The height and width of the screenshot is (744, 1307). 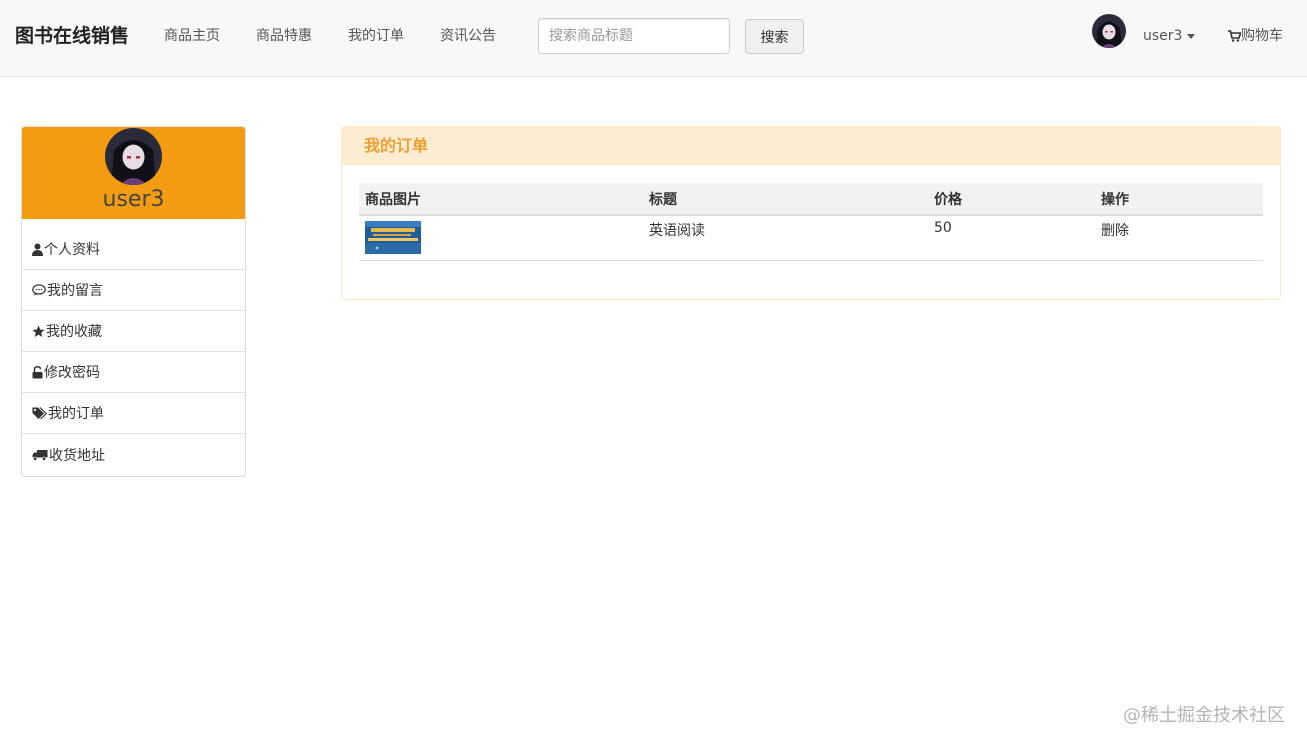 What do you see at coordinates (133, 290) in the screenshot?
I see `sidebar-item-messages: 我的留言` at bounding box center [133, 290].